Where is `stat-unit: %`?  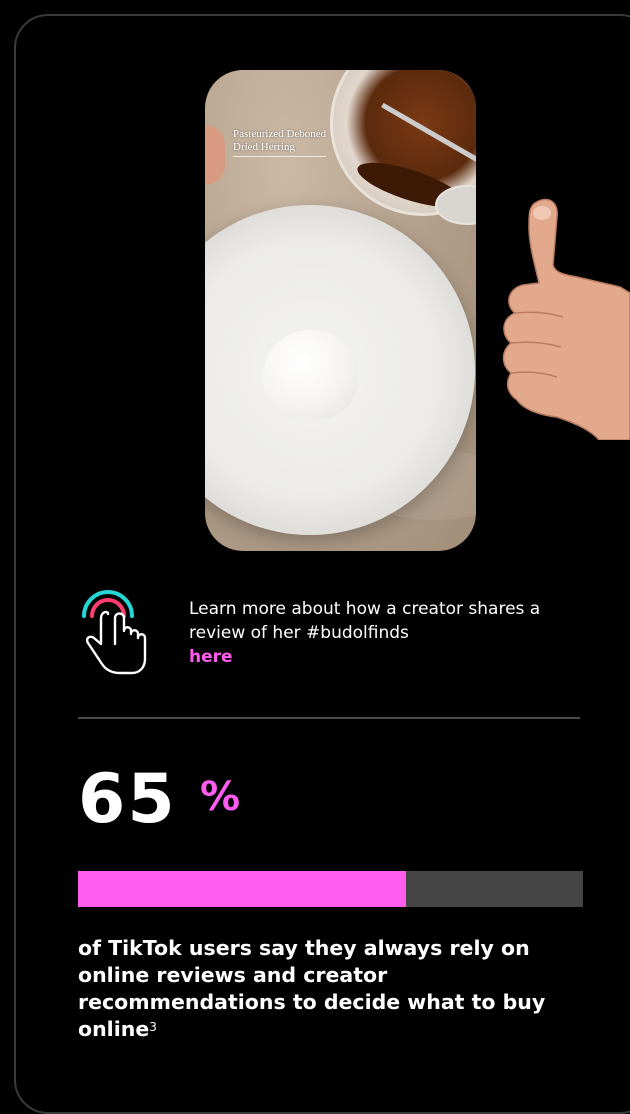 stat-unit: % is located at coordinates (220, 797).